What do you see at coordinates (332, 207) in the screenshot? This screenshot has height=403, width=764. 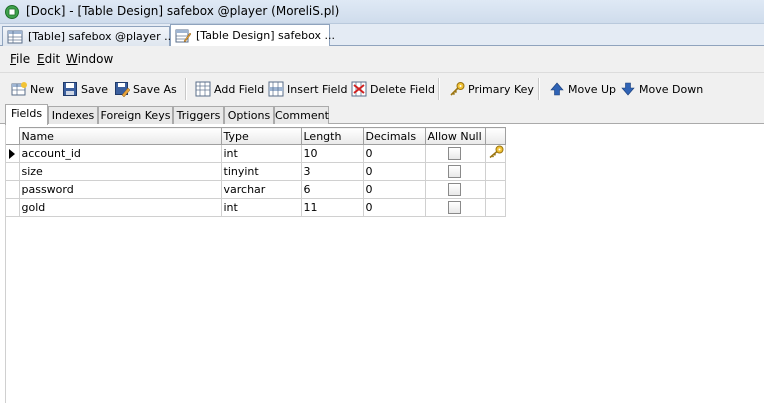 I see `field-length-cell: 11` at bounding box center [332, 207].